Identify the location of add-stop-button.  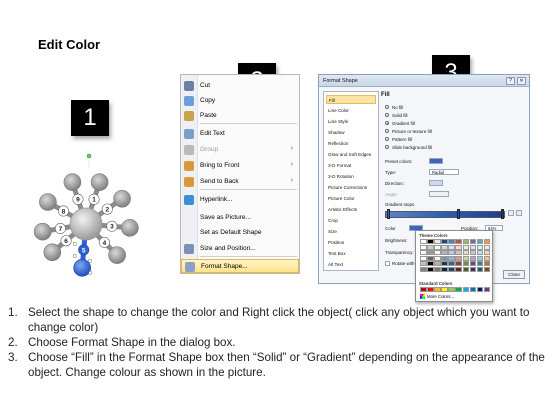
(511, 213).